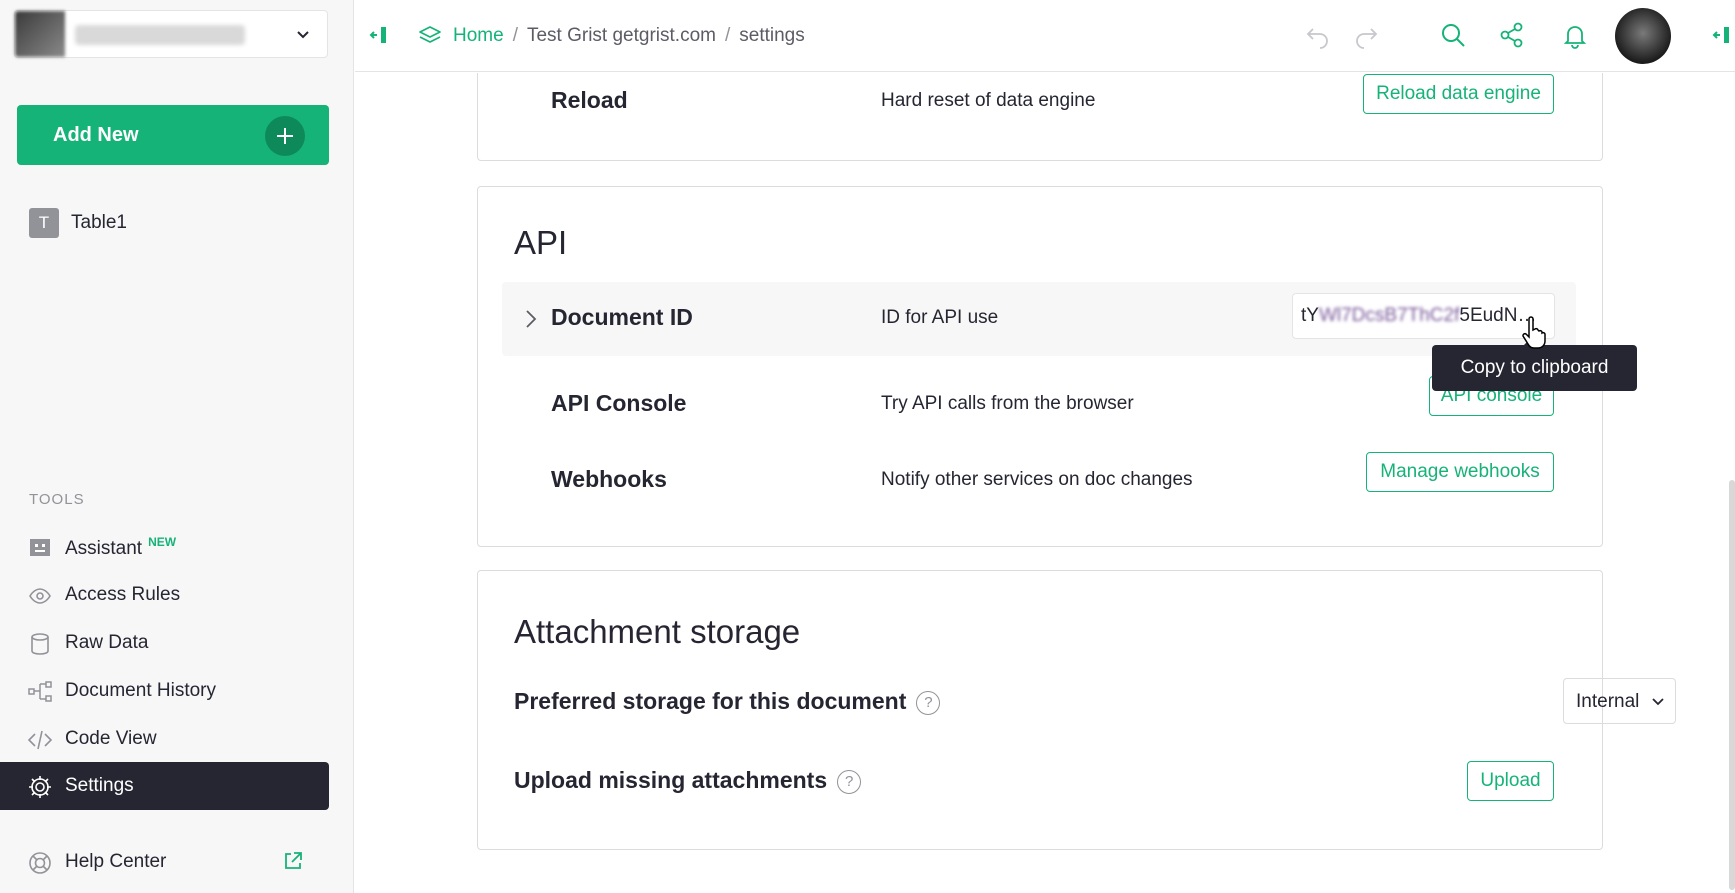  I want to click on attachment-section-title: Attachment storage, so click(657, 631).